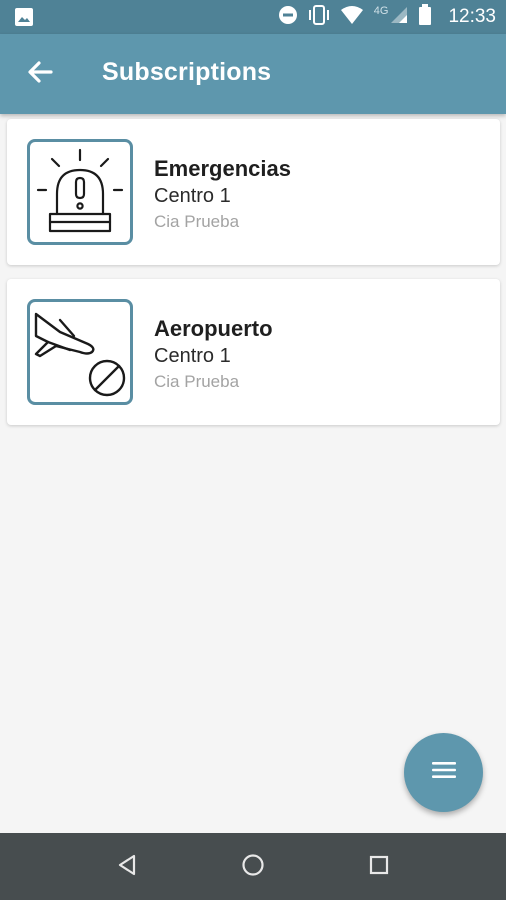 This screenshot has width=506, height=900. Describe the element at coordinates (24, 17) in the screenshot. I see `gallery-icon` at that location.